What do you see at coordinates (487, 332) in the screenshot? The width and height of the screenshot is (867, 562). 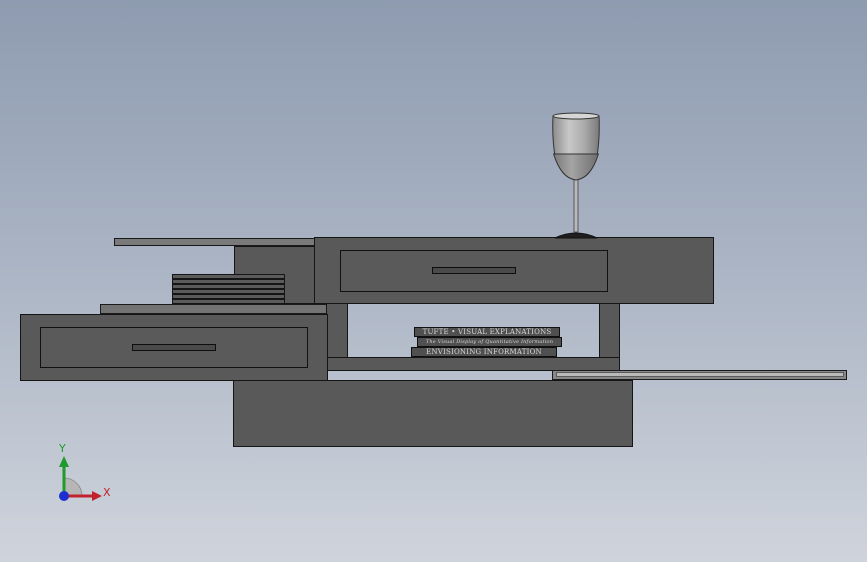 I see `book-visual-explanations: TUFTE • VISUAL EXPLANATIONS` at bounding box center [487, 332].